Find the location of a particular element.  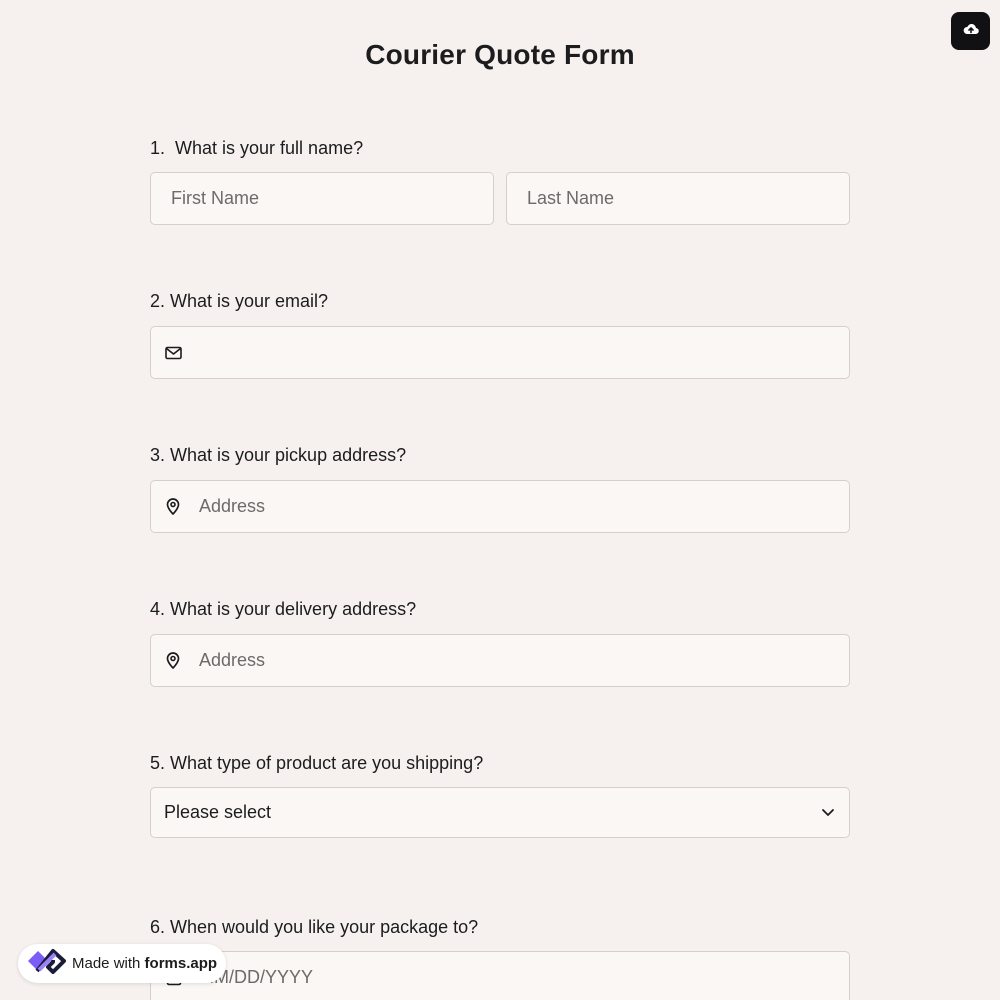

email-input is located at coordinates (500, 352).